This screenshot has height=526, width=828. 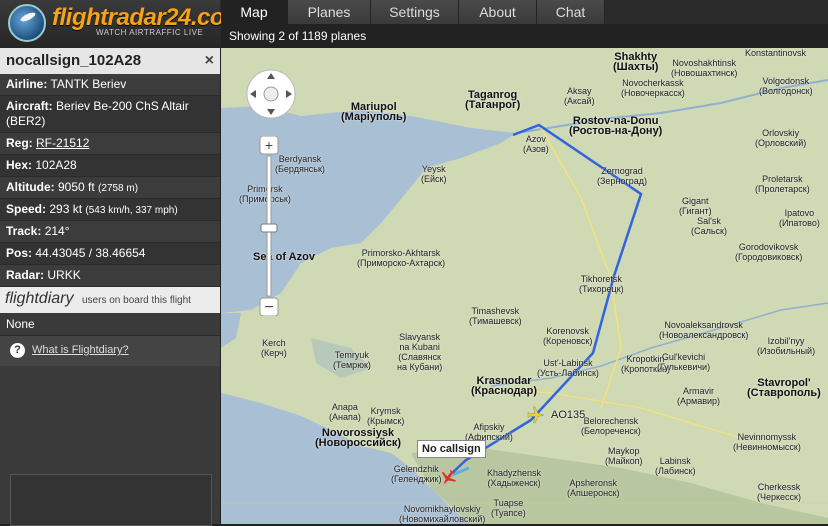 I want to click on label-berdyansk: Berdyansk (Бердянськ), so click(x=300, y=164).